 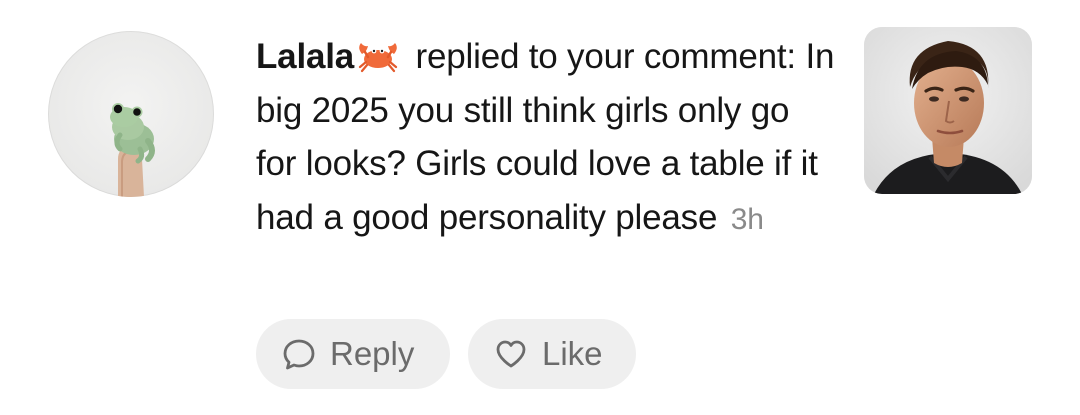 What do you see at coordinates (511, 354) in the screenshot?
I see `heart-outline-icon` at bounding box center [511, 354].